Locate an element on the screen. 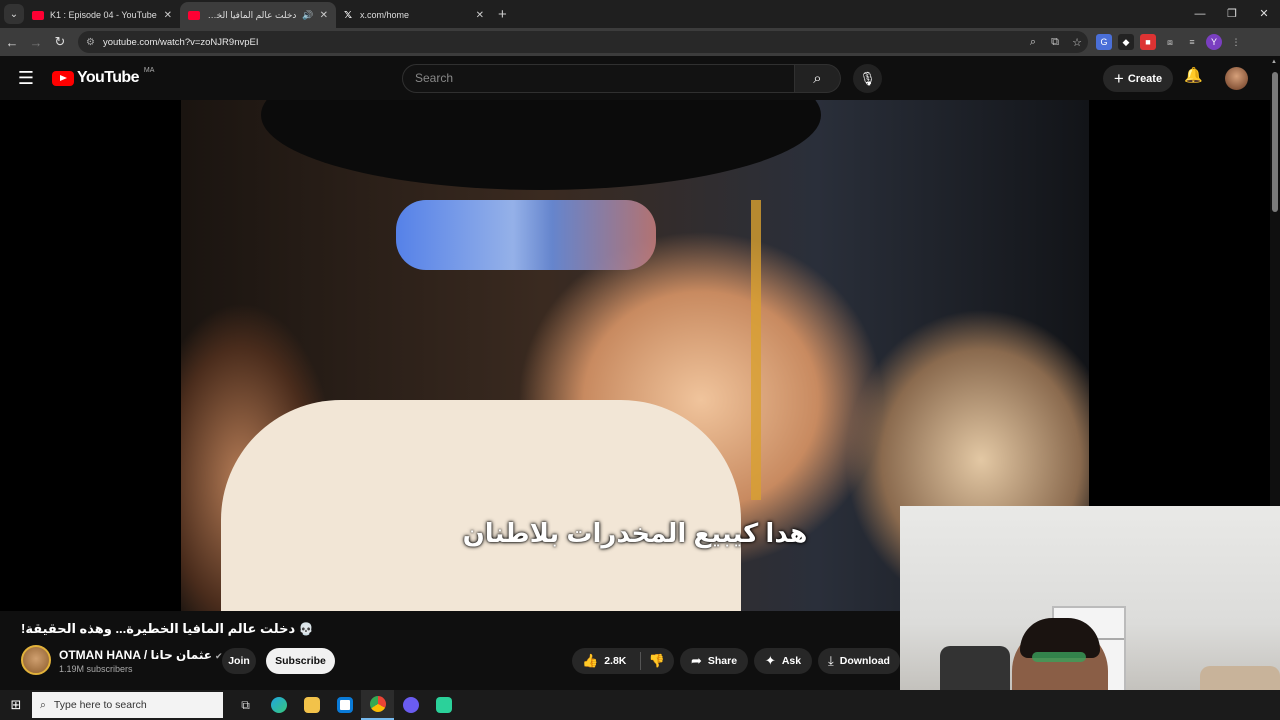 This screenshot has width=1280, height=720. back-icon: ← is located at coordinates (12, 42).